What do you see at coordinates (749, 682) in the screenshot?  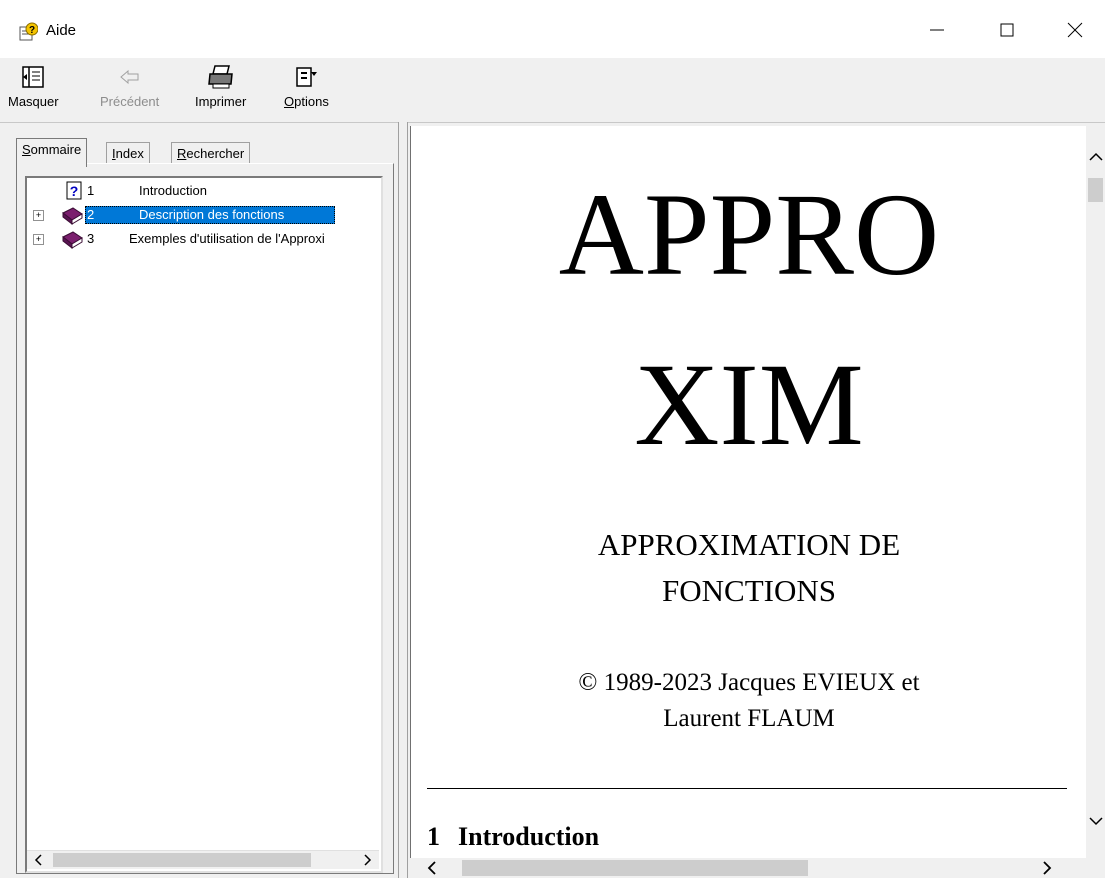 I see `copyright-line1: © 1989-2023 Jacques EVIEUX et` at bounding box center [749, 682].